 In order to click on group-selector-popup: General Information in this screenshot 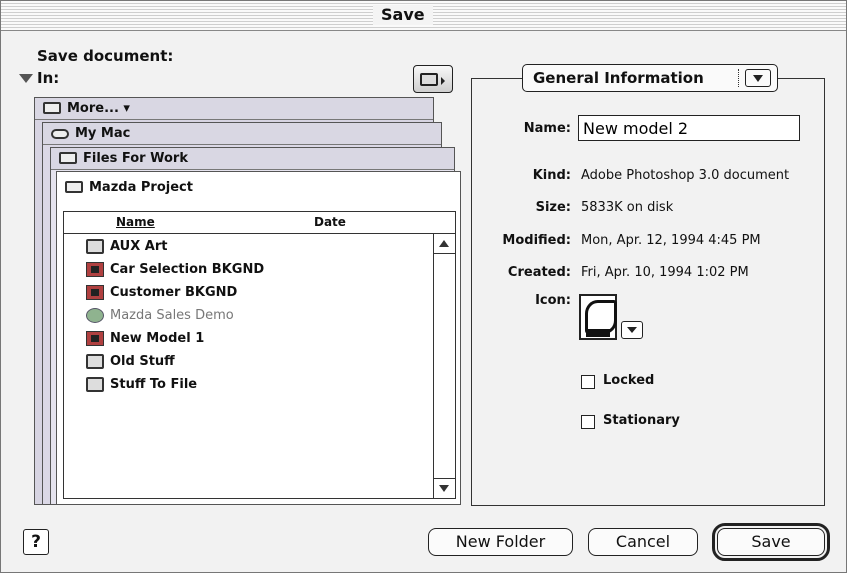, I will do `click(650, 78)`.